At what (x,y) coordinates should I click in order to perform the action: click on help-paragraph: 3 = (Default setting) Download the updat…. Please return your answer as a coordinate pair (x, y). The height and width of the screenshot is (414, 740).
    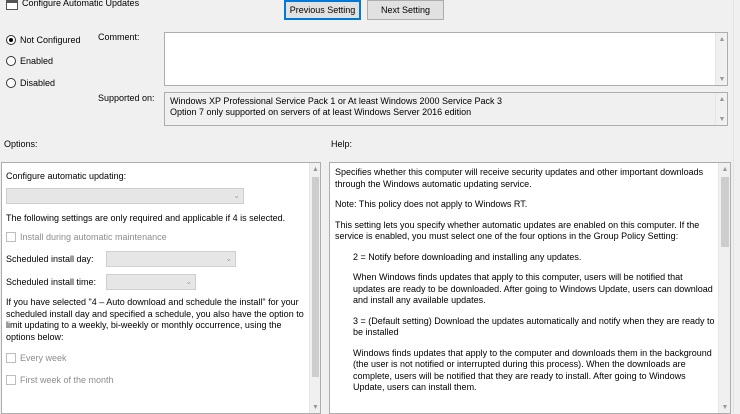
    Looking at the image, I should click on (534, 326).